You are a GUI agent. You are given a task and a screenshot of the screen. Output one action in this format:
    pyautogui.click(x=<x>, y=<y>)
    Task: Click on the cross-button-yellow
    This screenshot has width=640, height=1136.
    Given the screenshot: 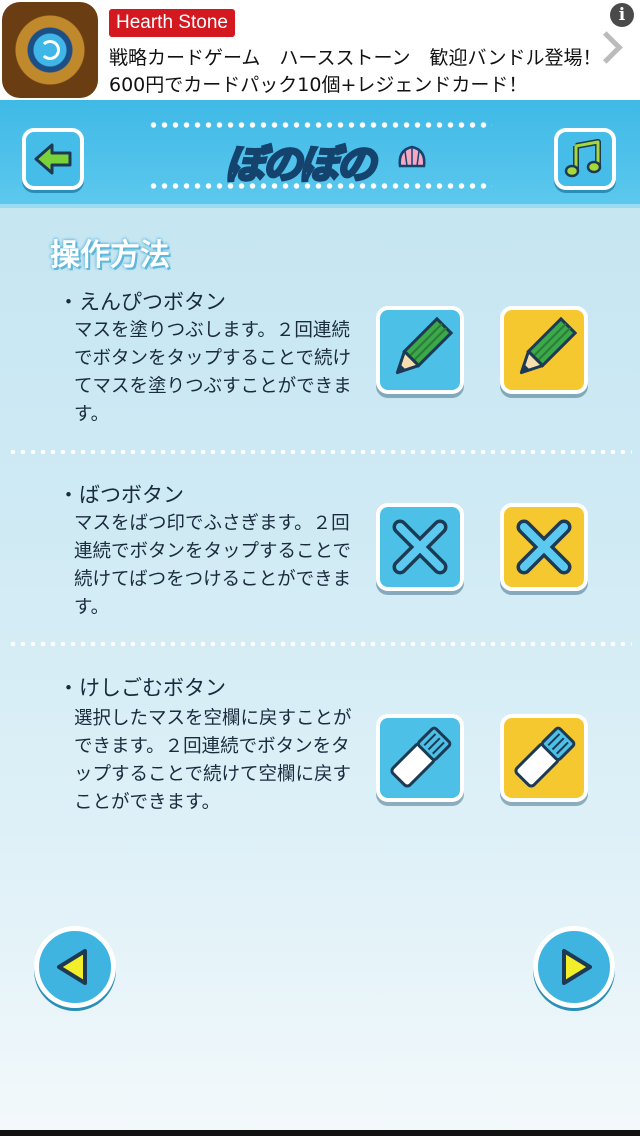 What is the action you would take?
    pyautogui.click(x=544, y=547)
    